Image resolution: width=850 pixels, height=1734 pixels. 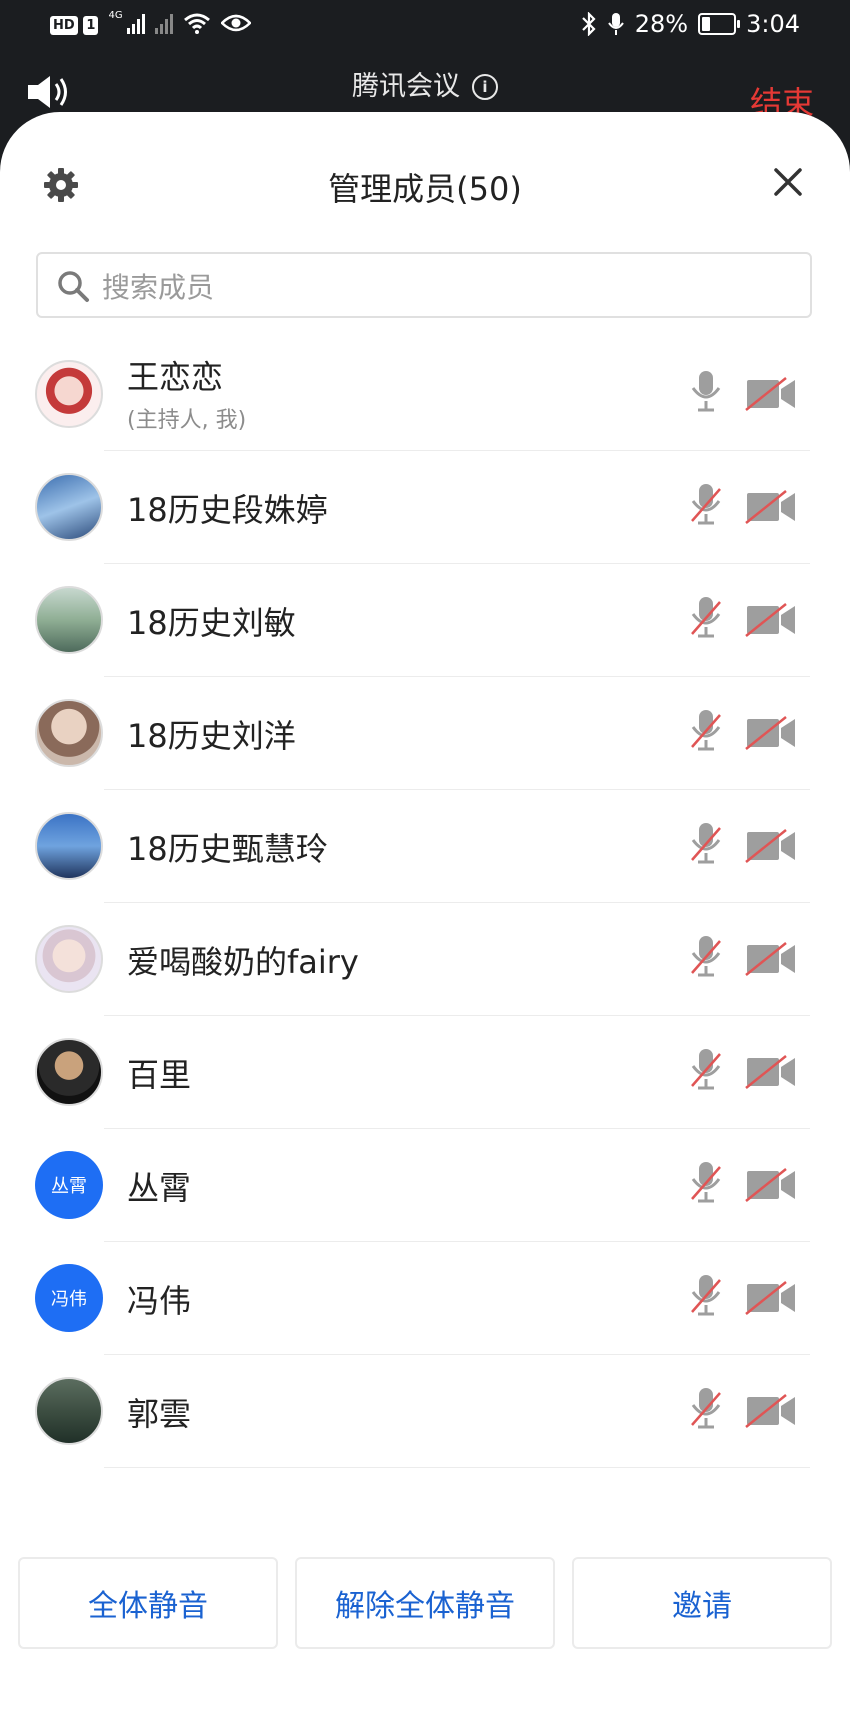 I want to click on member-row: 18历史刘敏, so click(x=425, y=620).